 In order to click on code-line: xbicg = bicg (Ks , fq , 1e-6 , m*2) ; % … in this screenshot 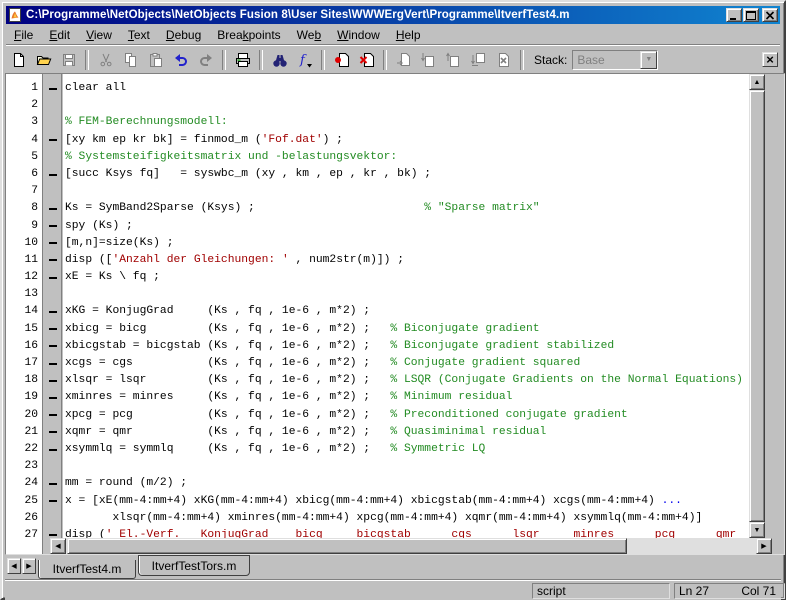, I will do `click(407, 329)`.